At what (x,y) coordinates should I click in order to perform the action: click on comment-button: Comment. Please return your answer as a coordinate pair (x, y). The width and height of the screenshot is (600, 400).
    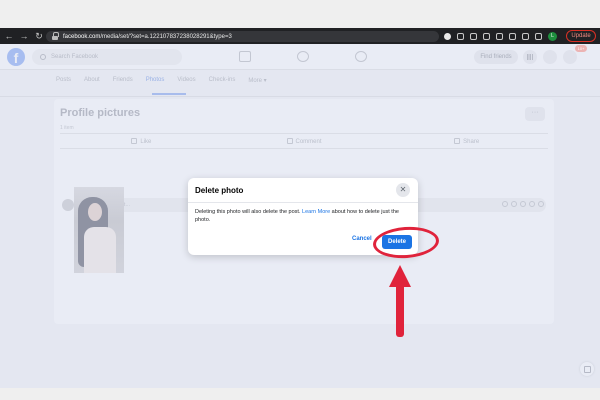
    Looking at the image, I should click on (304, 141).